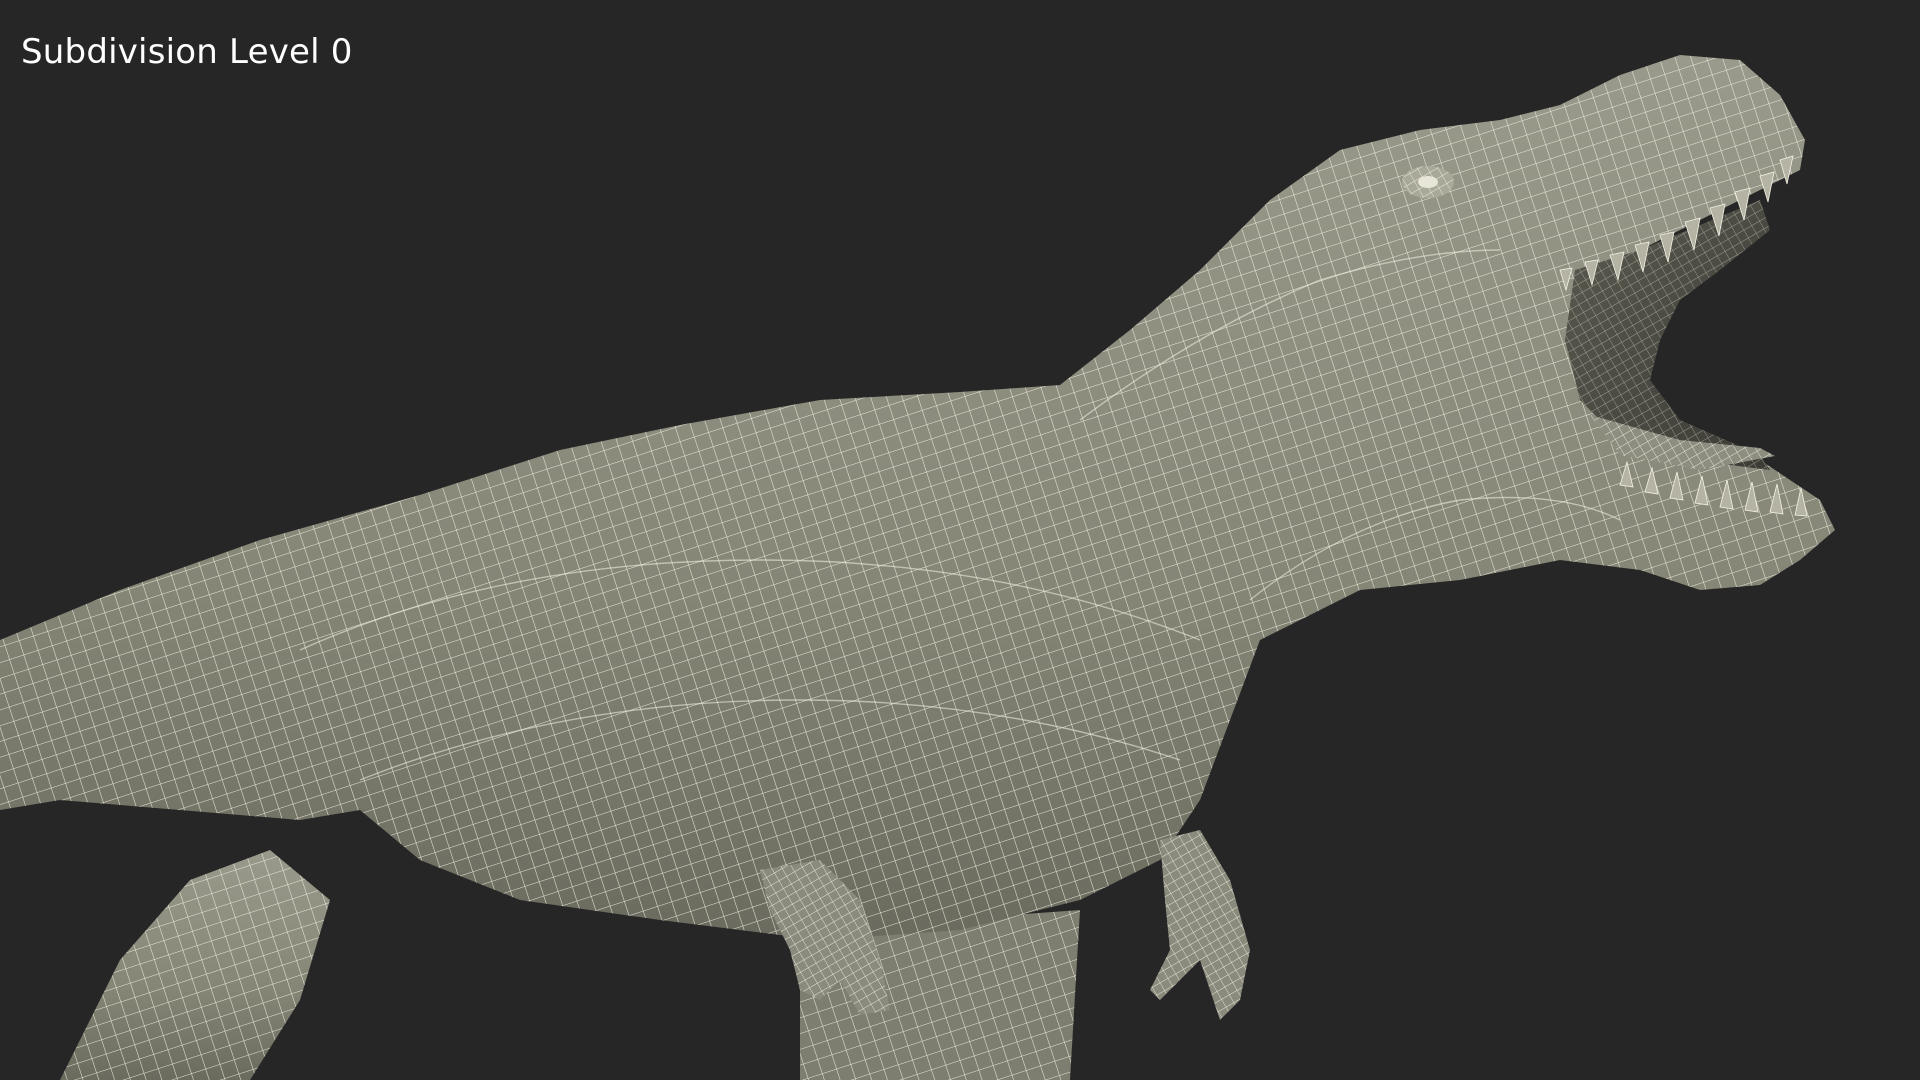 The height and width of the screenshot is (1080, 1920). I want to click on hind-leg, so click(195, 965).